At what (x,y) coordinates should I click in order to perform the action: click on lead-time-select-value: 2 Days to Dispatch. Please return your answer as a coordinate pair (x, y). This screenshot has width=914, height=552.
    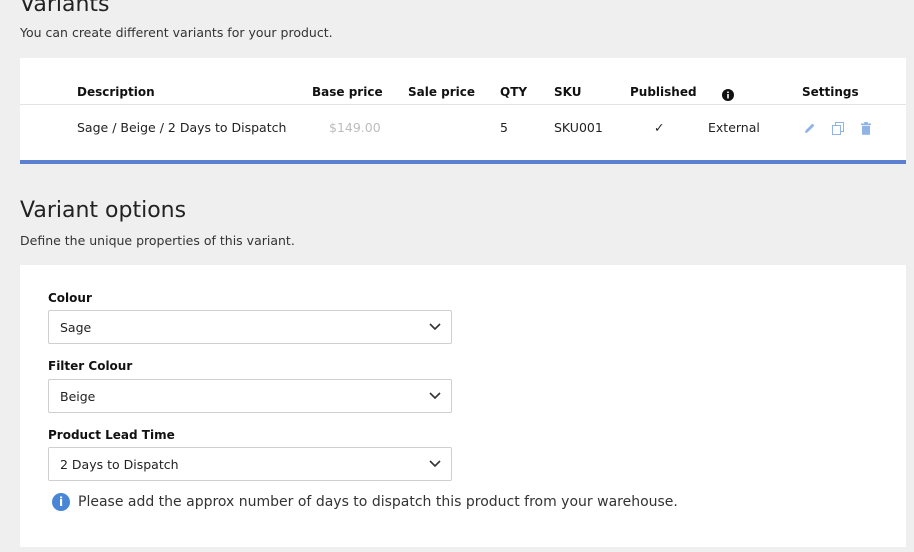
    Looking at the image, I should click on (119, 464).